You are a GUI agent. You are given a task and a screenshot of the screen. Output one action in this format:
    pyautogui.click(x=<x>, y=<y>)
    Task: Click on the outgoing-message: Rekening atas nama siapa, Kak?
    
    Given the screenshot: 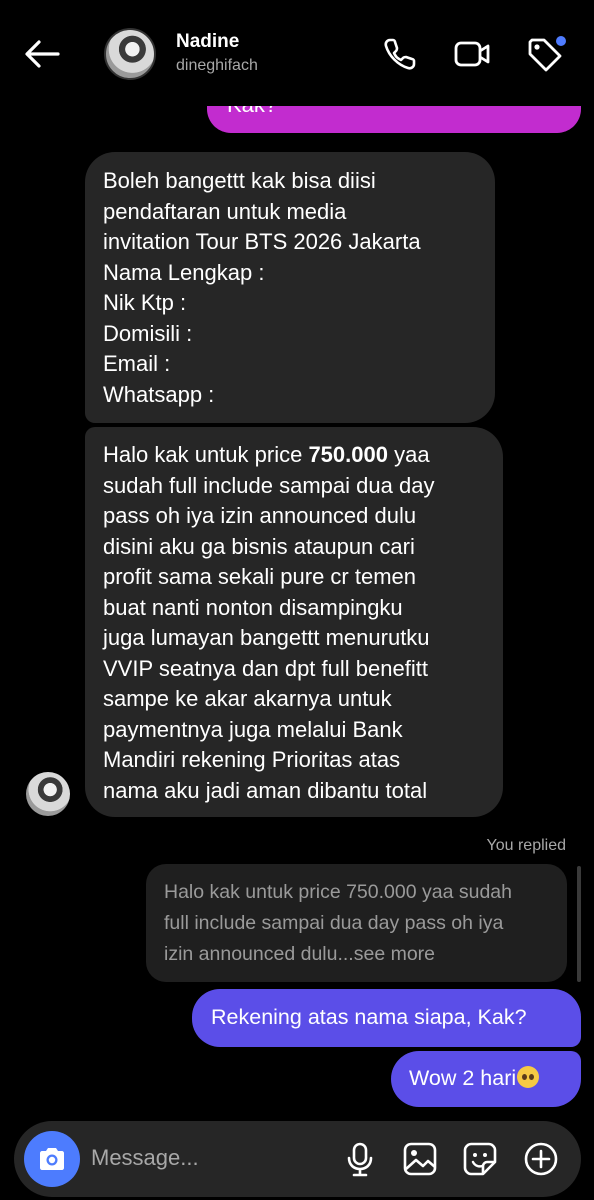 What is the action you would take?
    pyautogui.click(x=386, y=1018)
    